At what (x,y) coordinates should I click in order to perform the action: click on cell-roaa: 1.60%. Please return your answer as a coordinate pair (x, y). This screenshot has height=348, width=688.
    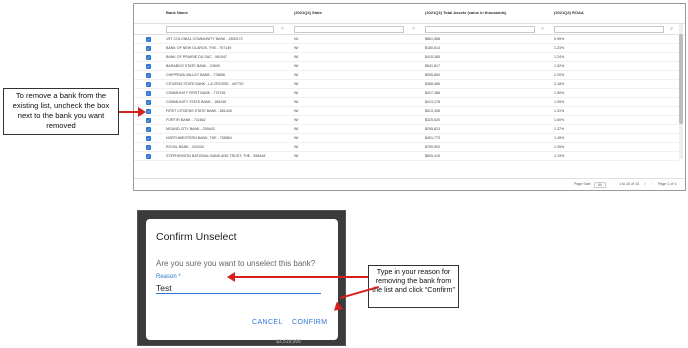
    Looking at the image, I should click on (559, 120).